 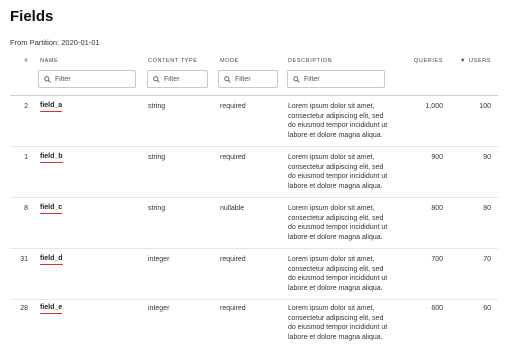 What do you see at coordinates (183, 79) in the screenshot?
I see `content-type-filter-input` at bounding box center [183, 79].